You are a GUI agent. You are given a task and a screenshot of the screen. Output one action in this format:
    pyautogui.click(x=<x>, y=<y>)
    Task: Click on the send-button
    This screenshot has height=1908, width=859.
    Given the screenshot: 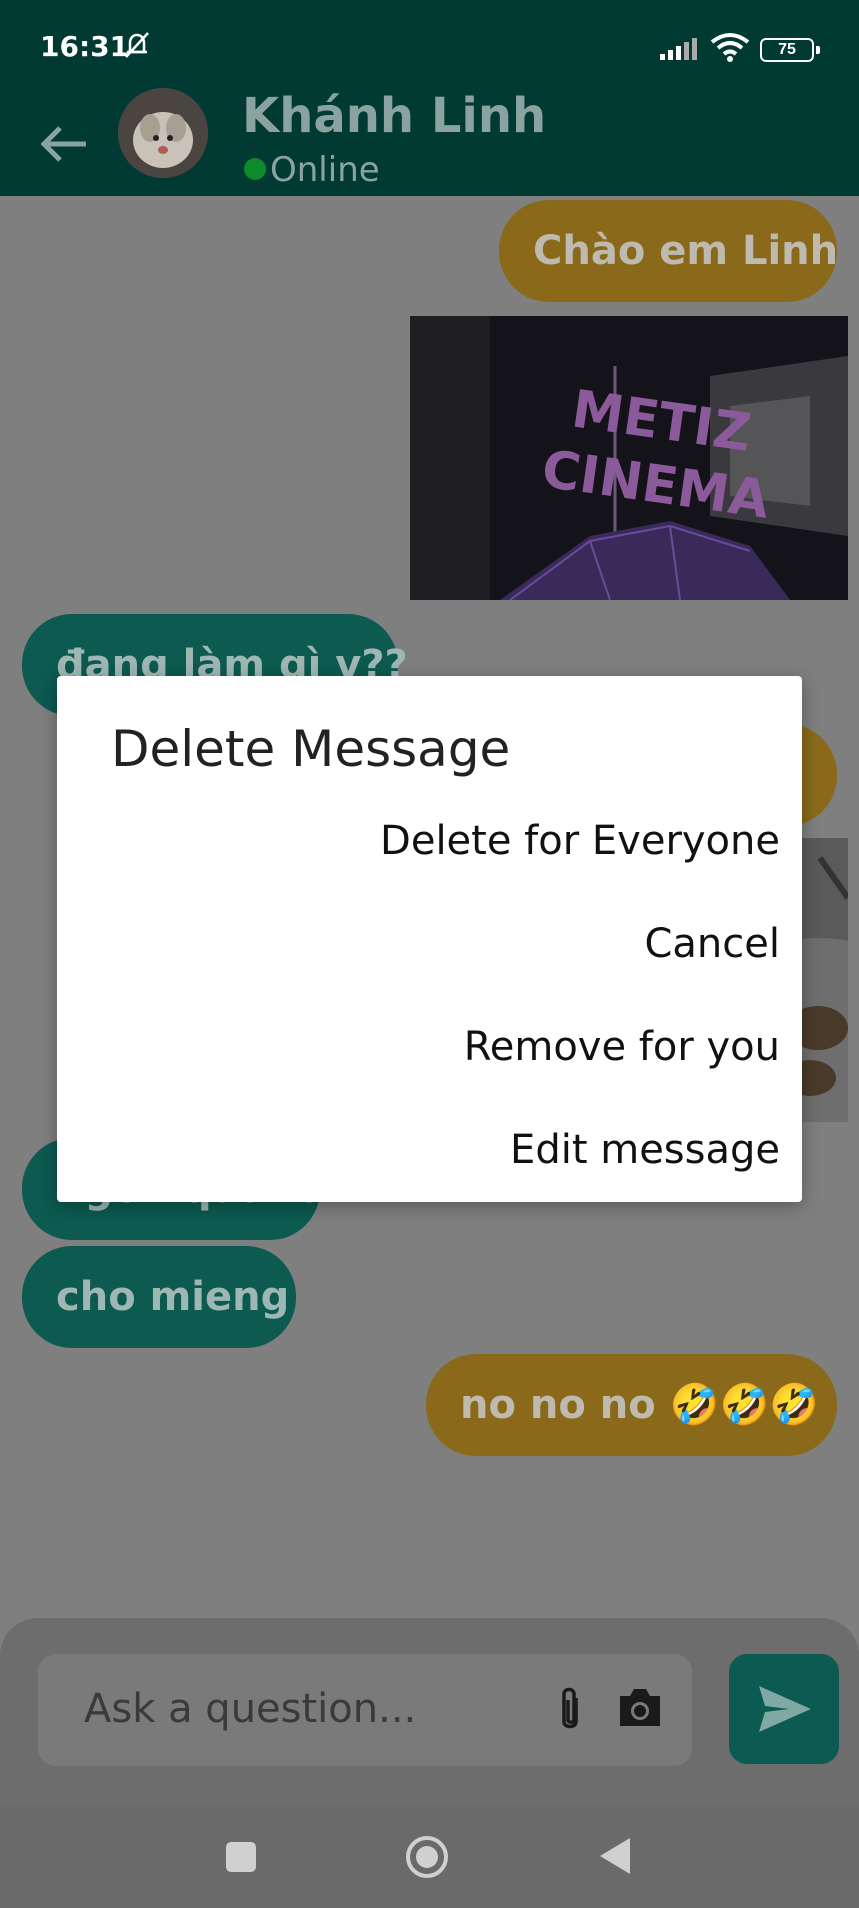 What is the action you would take?
    pyautogui.click(x=784, y=1709)
    